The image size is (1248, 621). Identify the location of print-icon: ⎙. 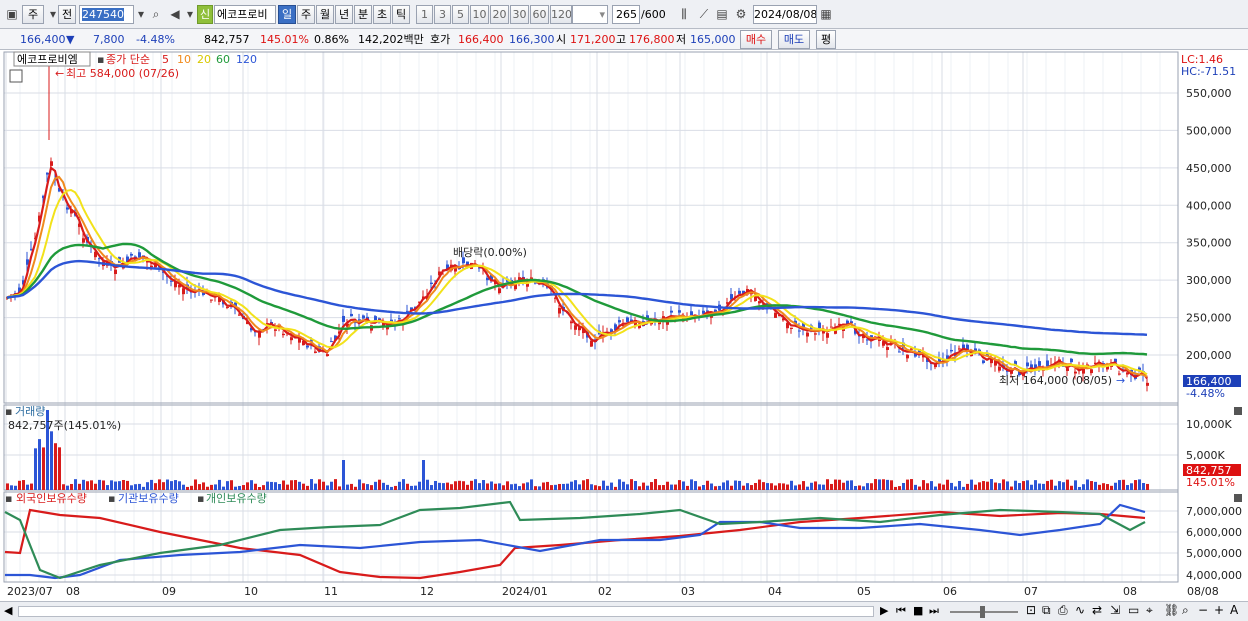
(1063, 610).